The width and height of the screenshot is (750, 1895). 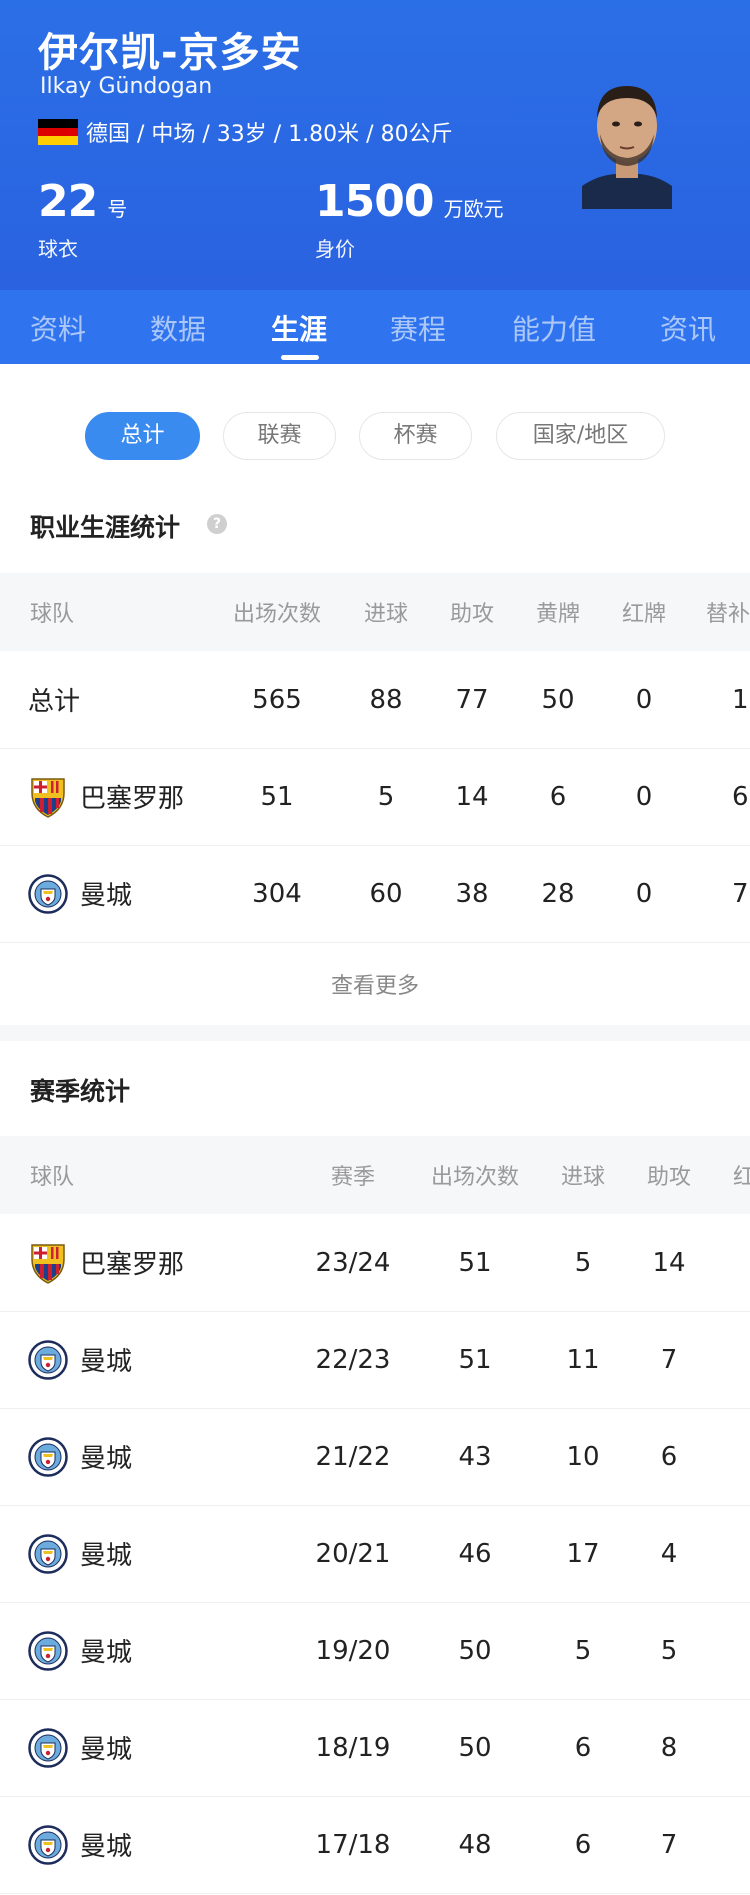 I want to click on tab-career: 生涯, so click(x=299, y=328).